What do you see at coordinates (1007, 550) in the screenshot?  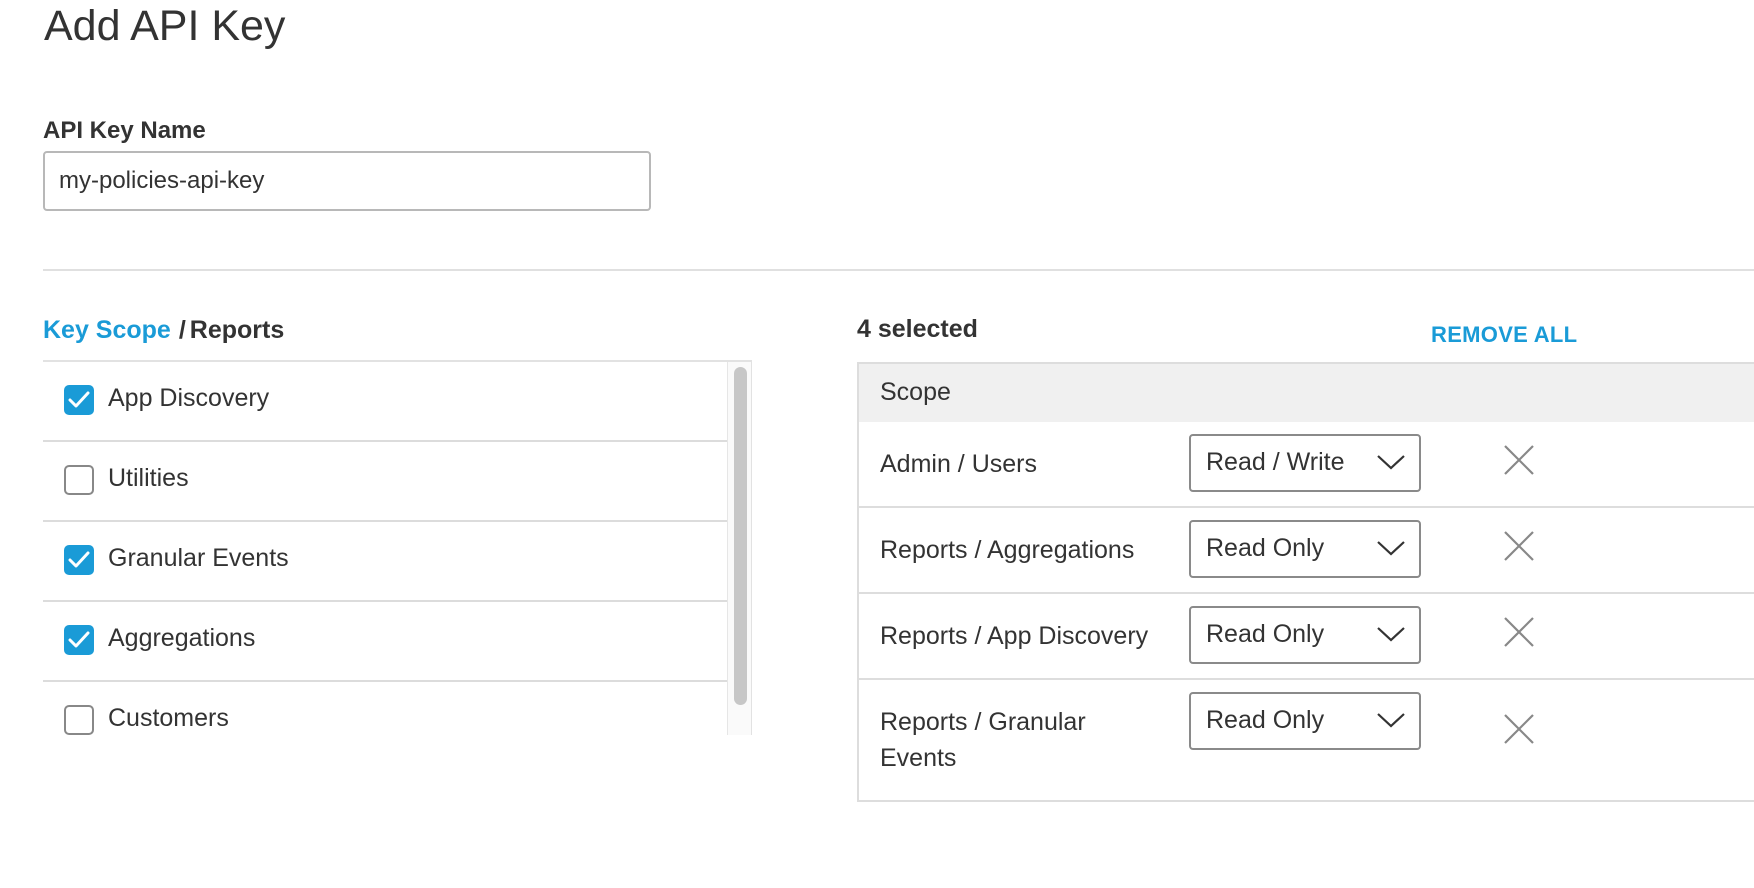 I see `scope-name: Reports / Aggregations` at bounding box center [1007, 550].